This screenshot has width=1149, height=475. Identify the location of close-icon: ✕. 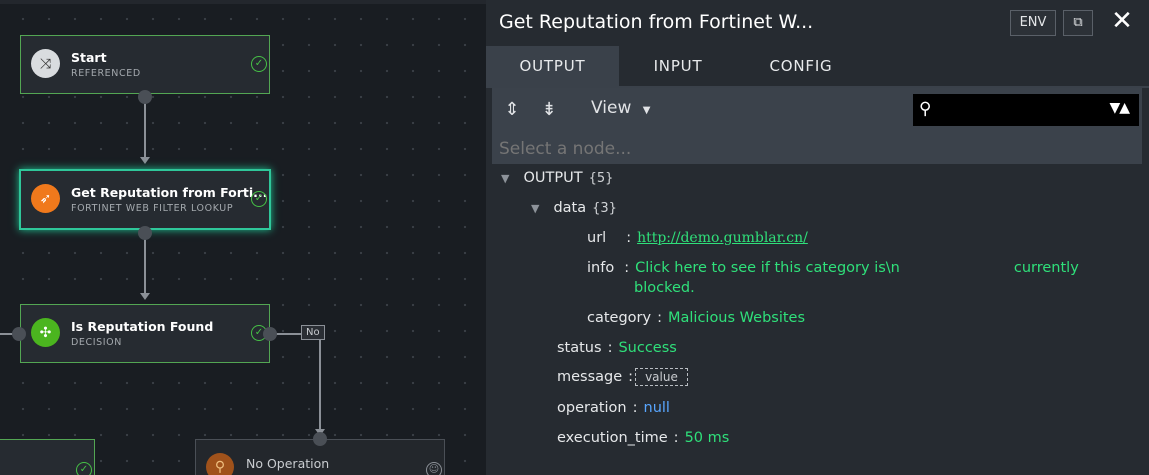
(1122, 21).